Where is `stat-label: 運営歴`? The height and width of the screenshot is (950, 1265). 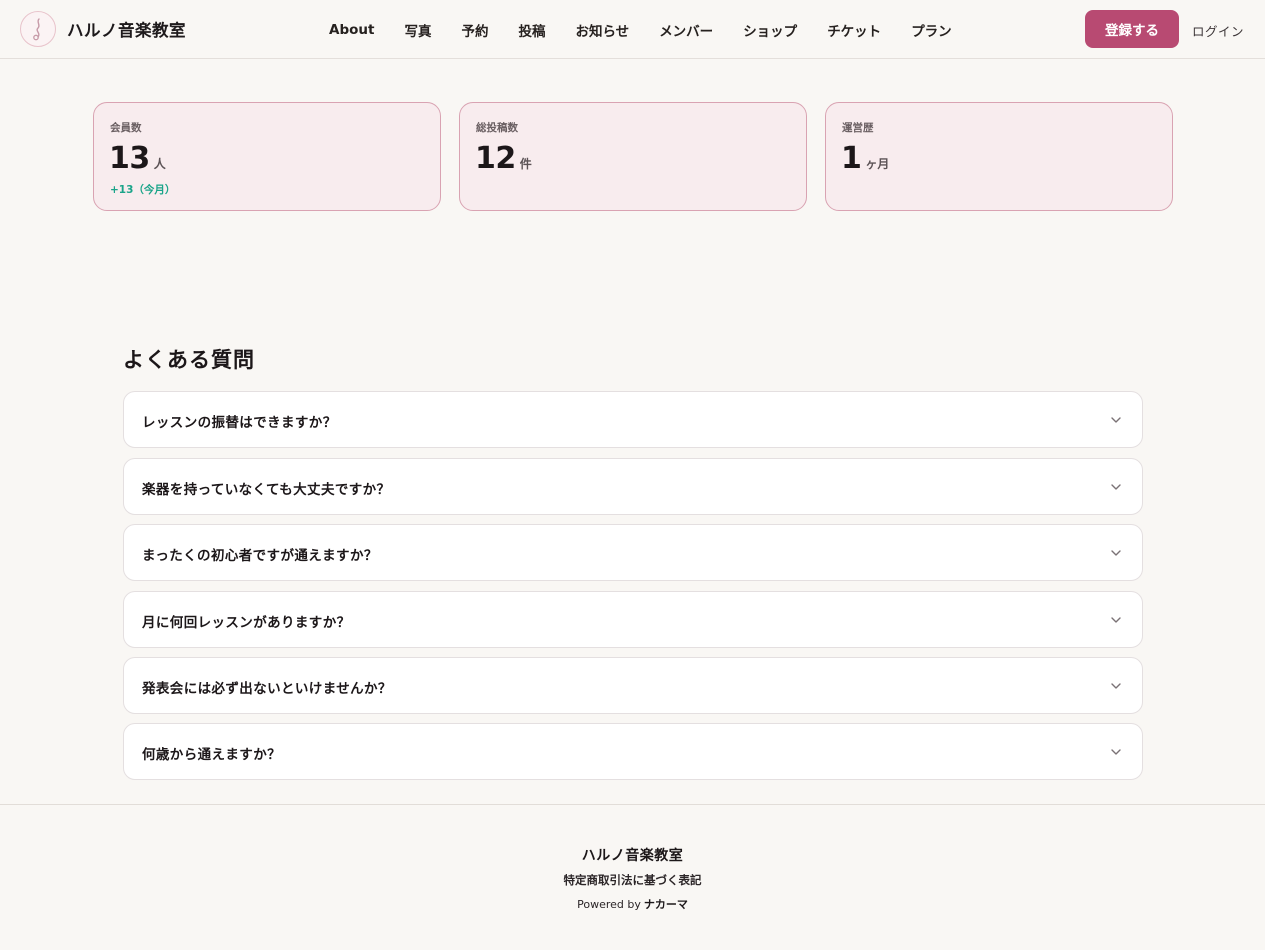
stat-label: 運営歴 is located at coordinates (858, 128).